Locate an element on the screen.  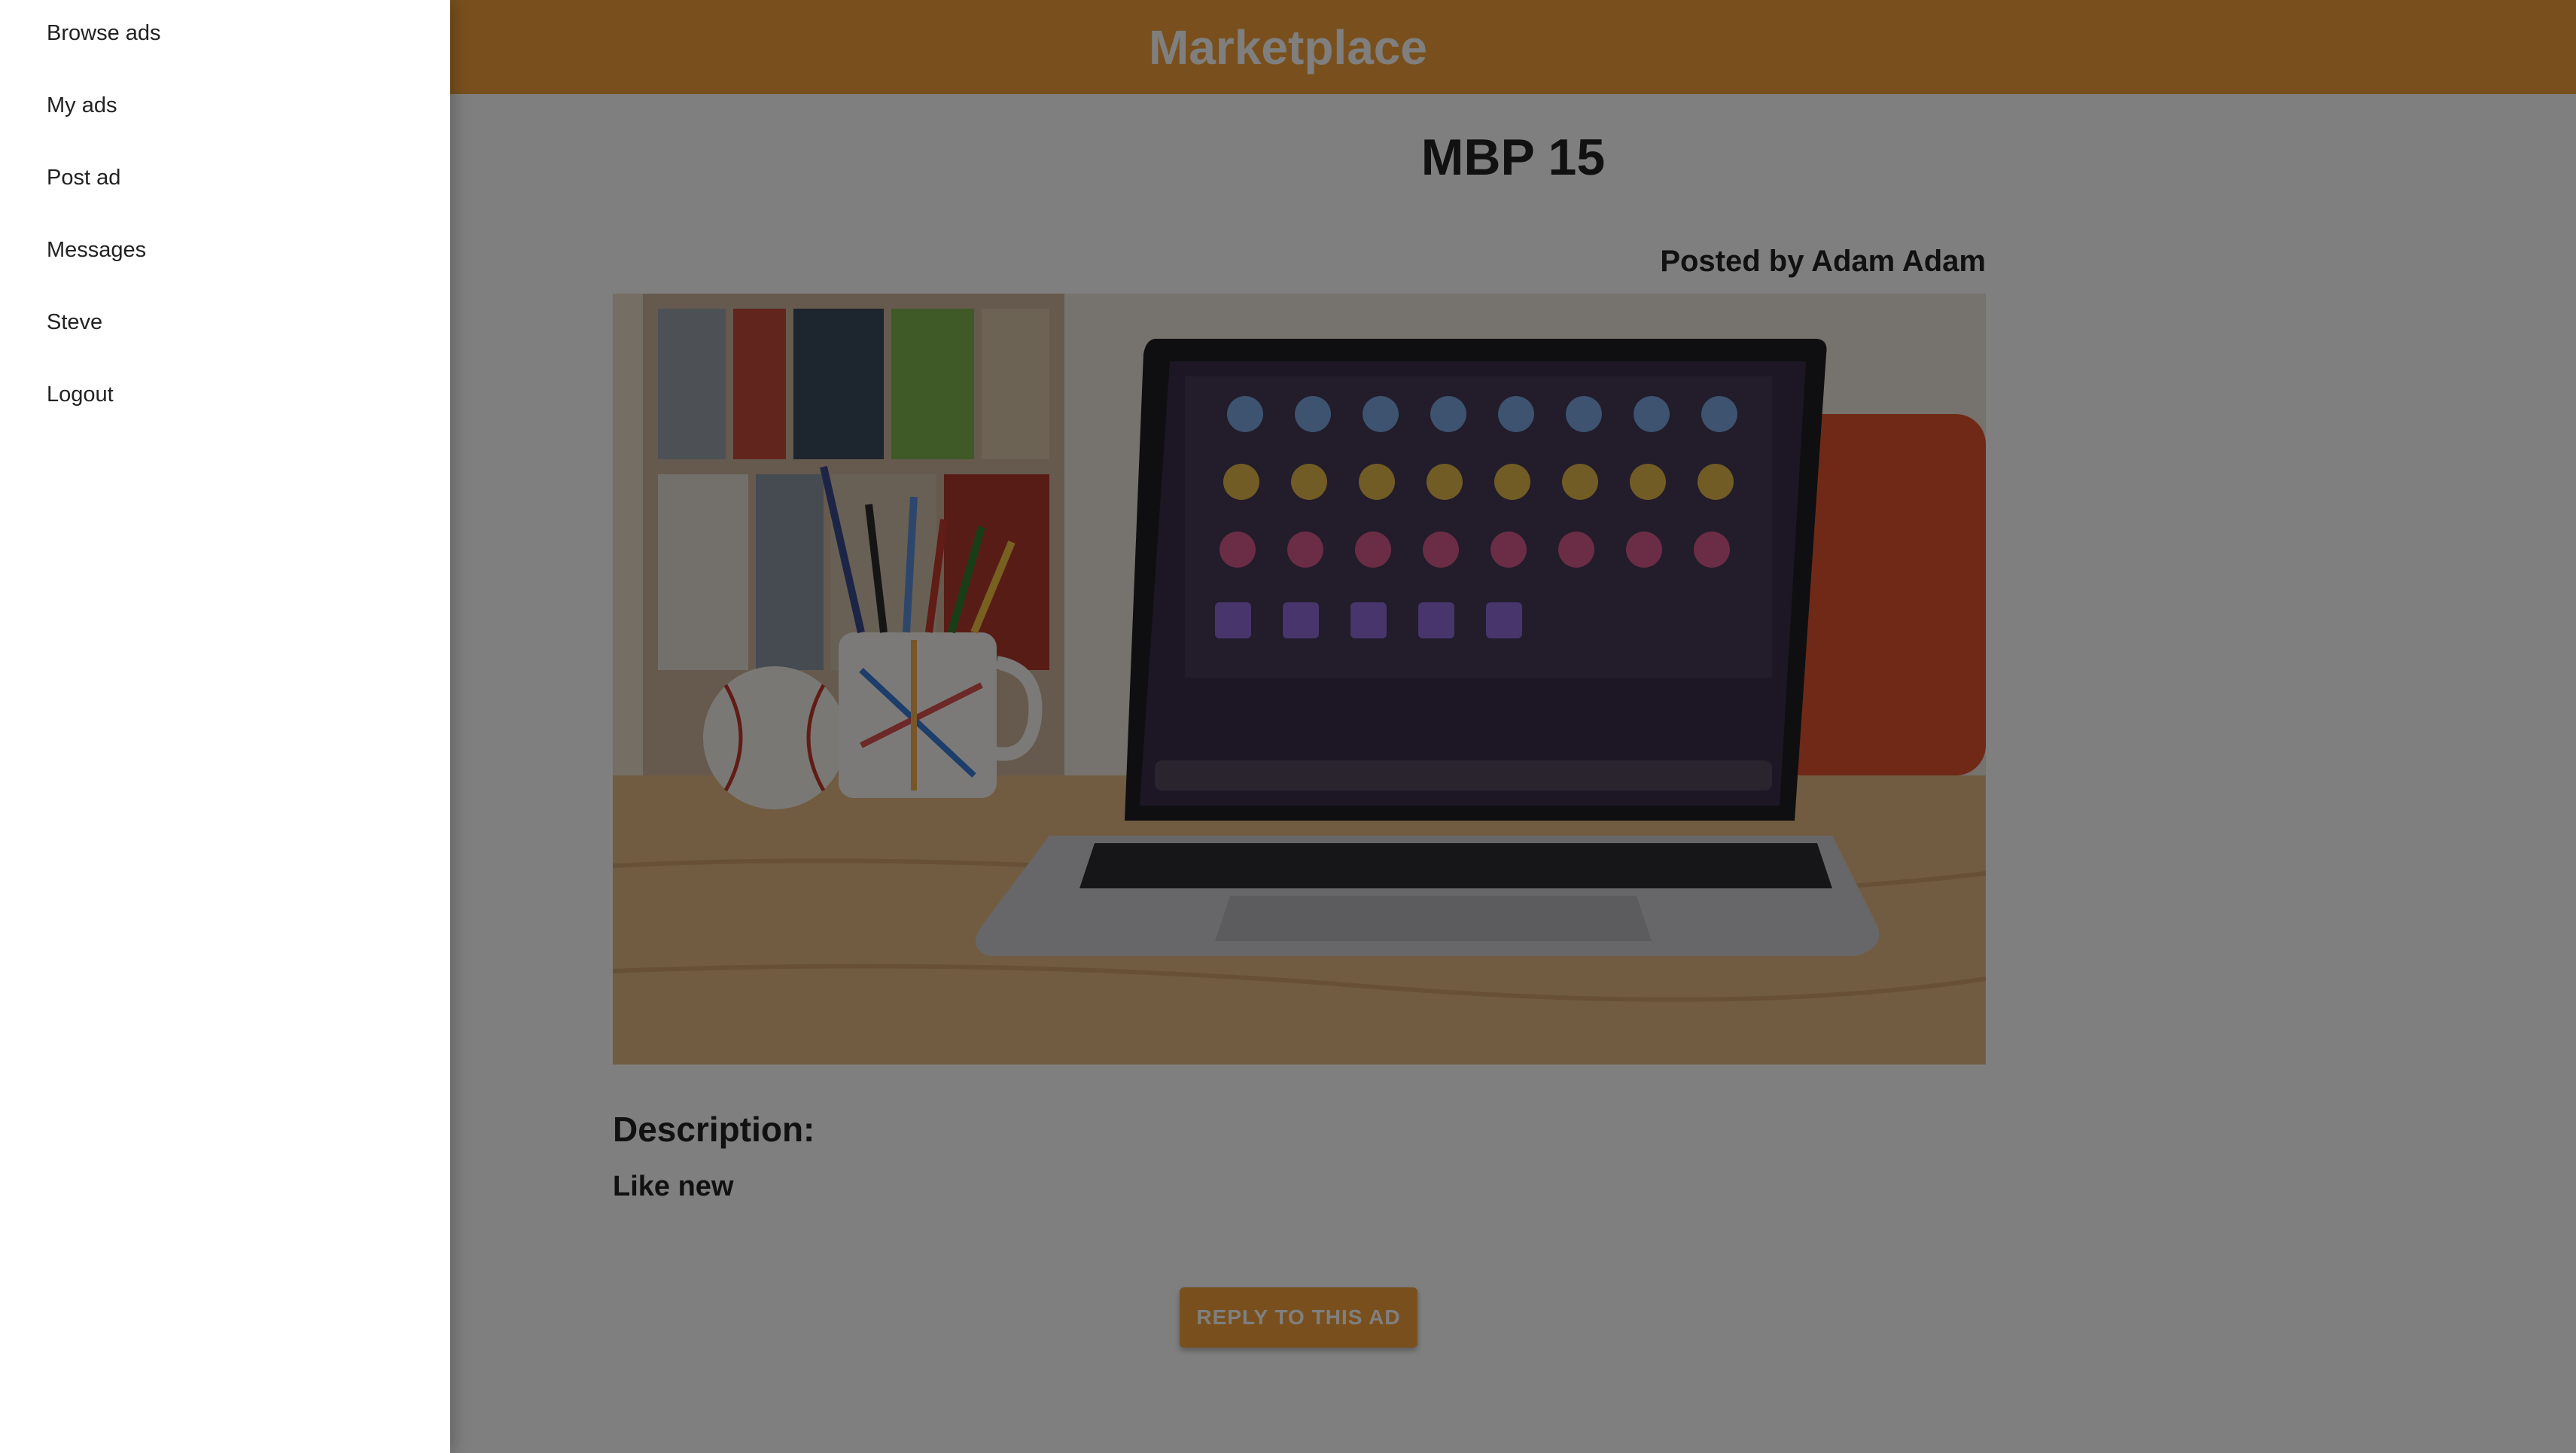
drawer-item-messages: Messages is located at coordinates (96, 250).